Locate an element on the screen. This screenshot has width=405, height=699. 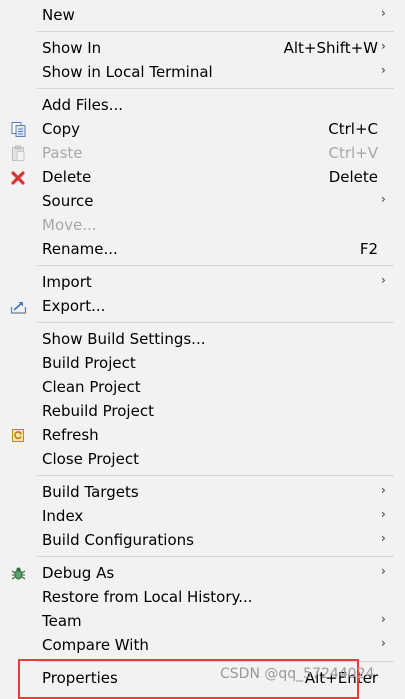
menu-item-compare-with: Compare With › is located at coordinates (202, 645).